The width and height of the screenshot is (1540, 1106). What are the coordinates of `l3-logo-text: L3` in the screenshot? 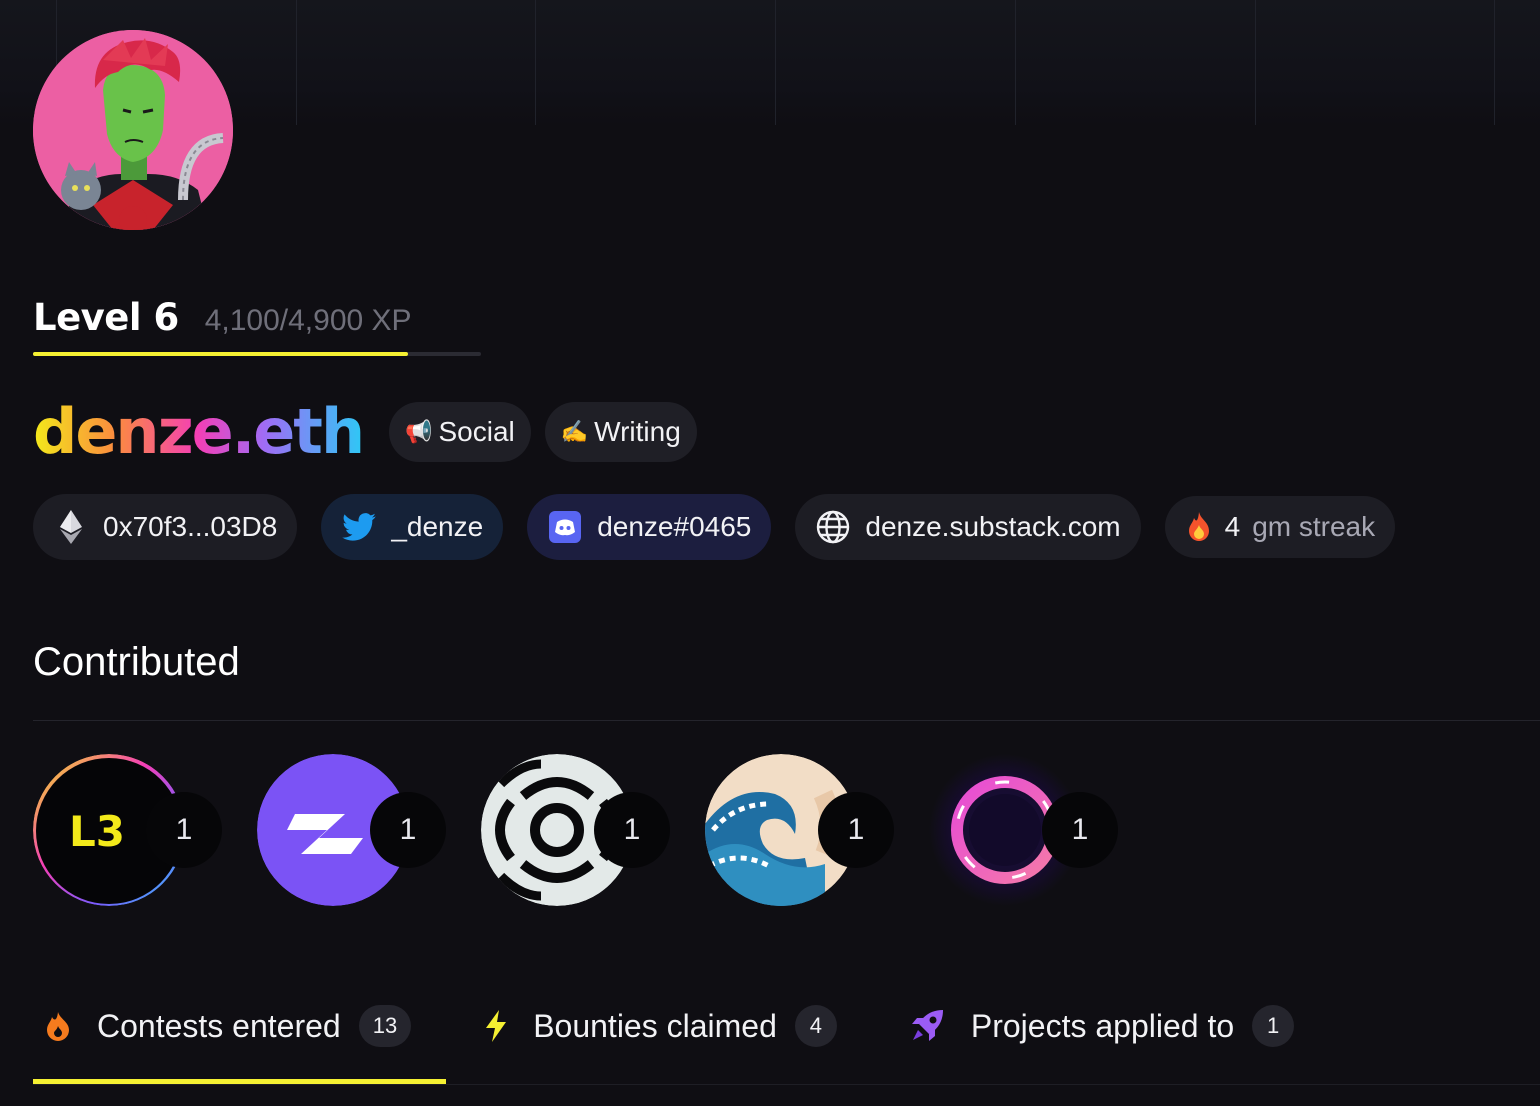 It's located at (97, 831).